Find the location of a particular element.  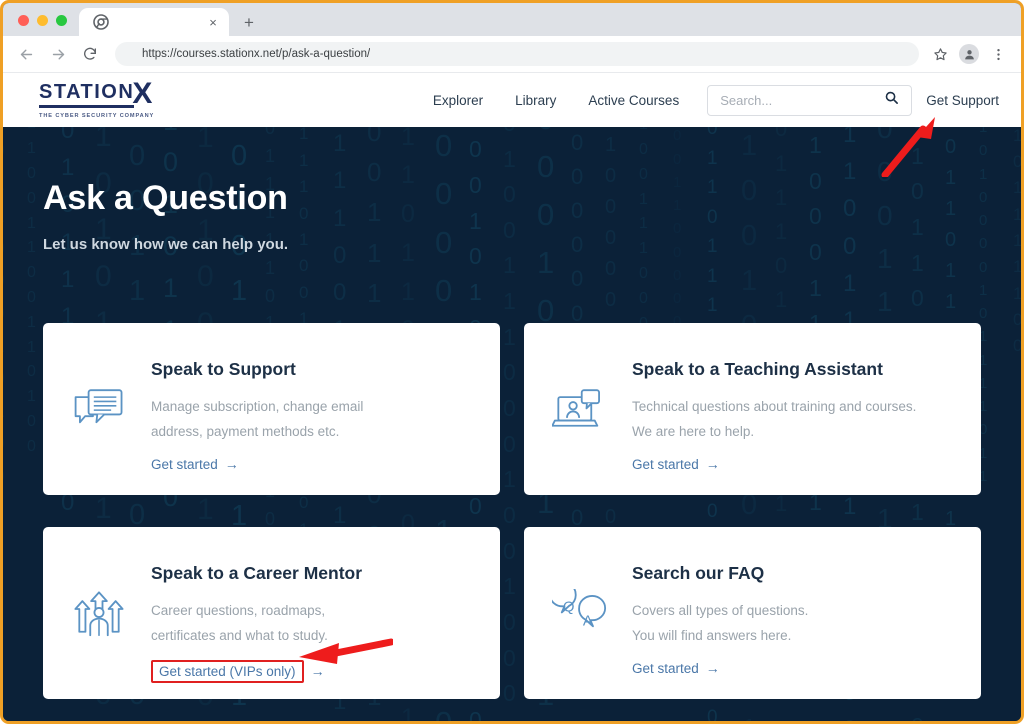

minimize-window-button is located at coordinates (42, 20).